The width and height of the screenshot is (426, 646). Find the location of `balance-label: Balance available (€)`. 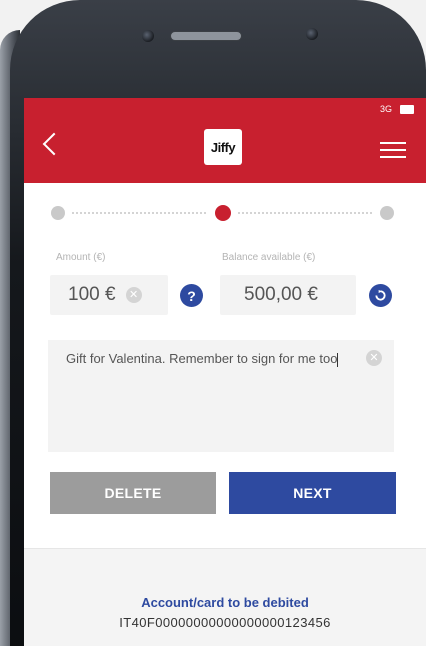

balance-label: Balance available (€) is located at coordinates (269, 257).